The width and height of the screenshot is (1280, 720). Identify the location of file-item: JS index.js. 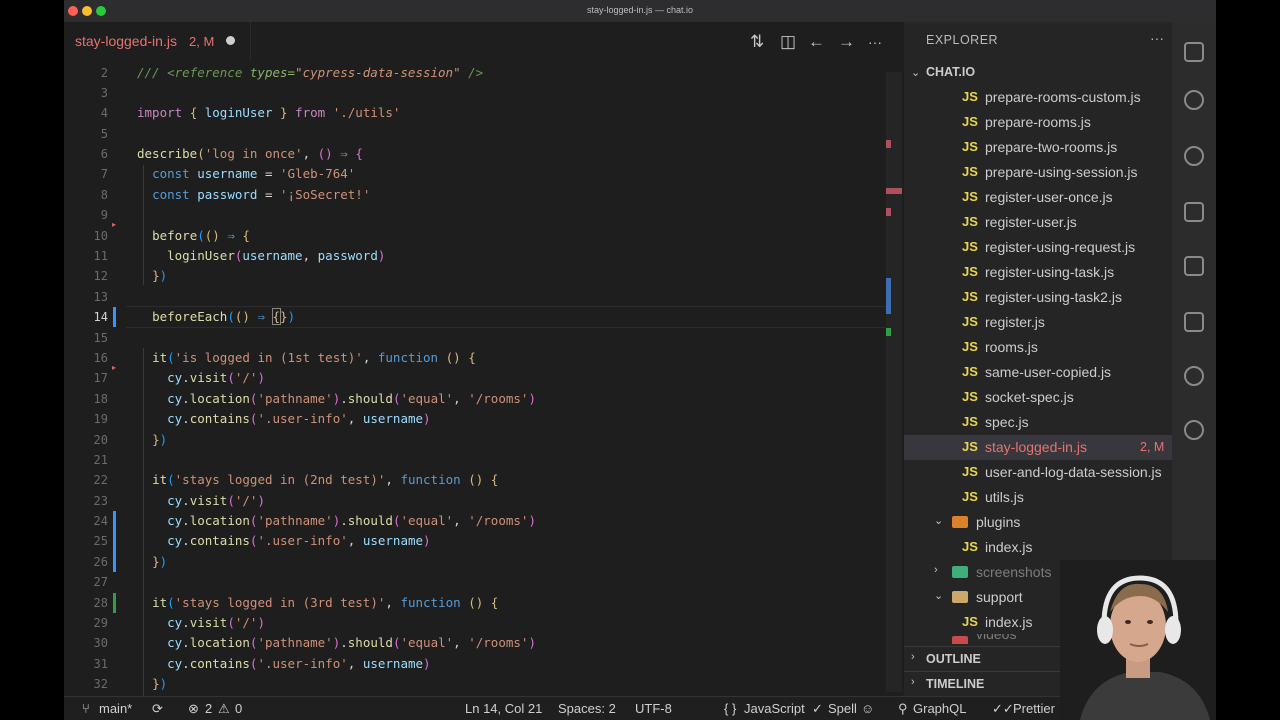
(1038, 547).